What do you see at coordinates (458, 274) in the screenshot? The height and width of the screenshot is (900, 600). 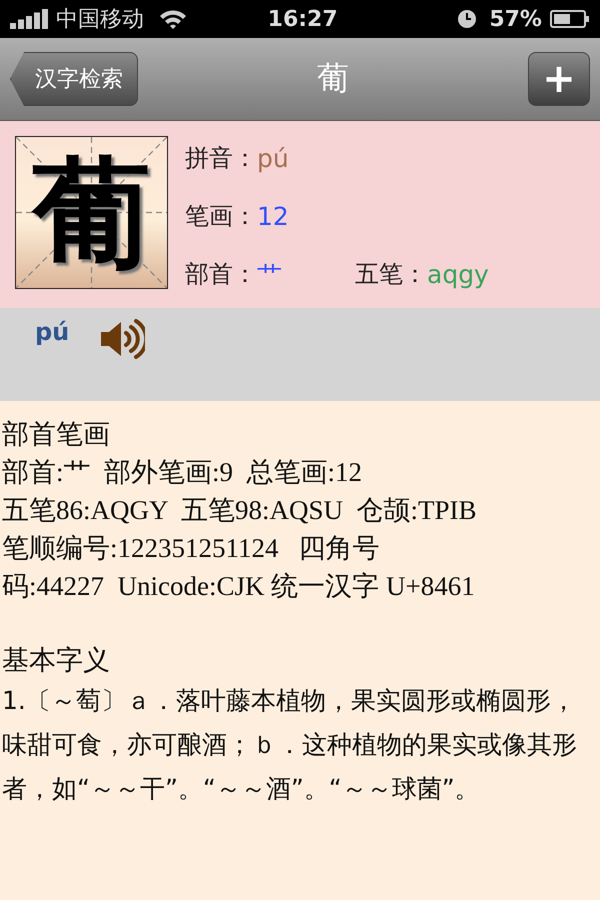 I see `field-value: aqgy` at bounding box center [458, 274].